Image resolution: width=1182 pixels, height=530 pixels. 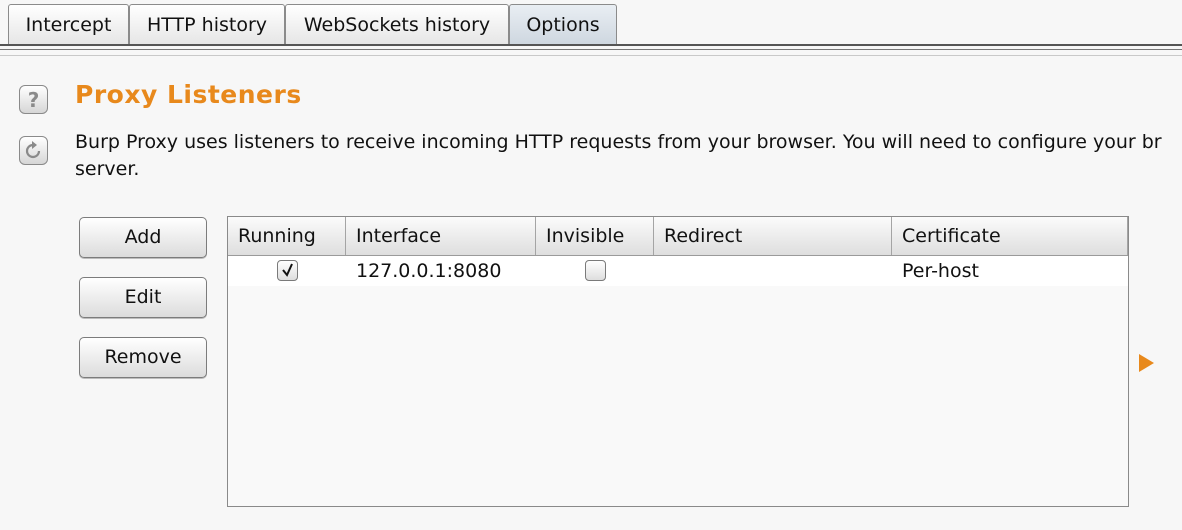 What do you see at coordinates (773, 236) in the screenshot?
I see `column-header-redirect: Redirect` at bounding box center [773, 236].